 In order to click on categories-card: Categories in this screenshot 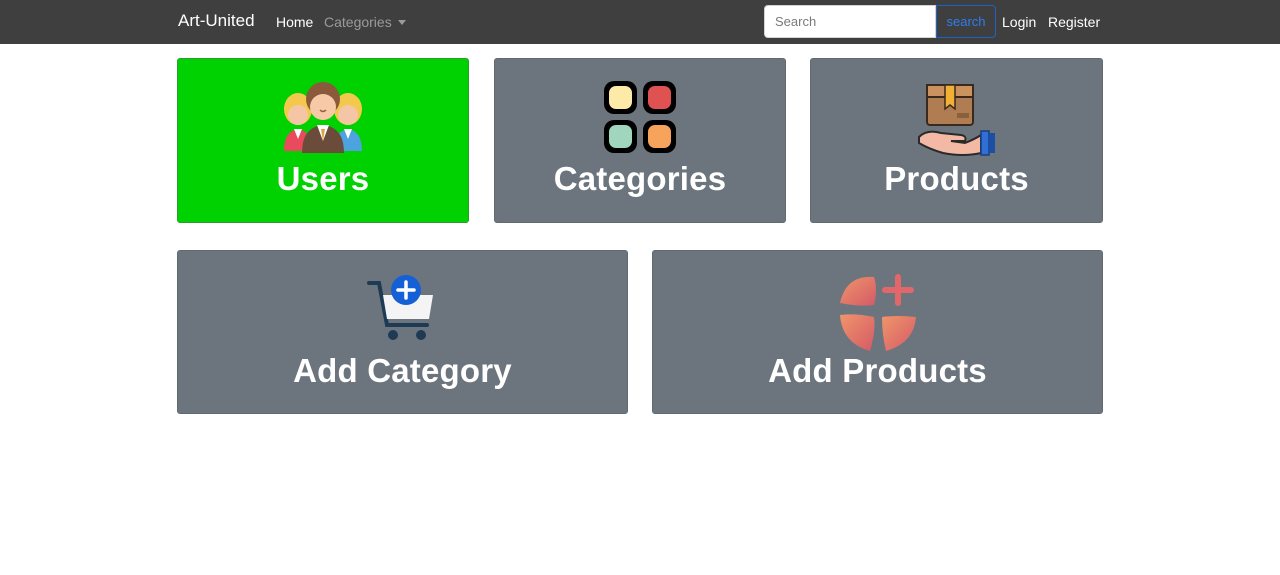, I will do `click(640, 140)`.